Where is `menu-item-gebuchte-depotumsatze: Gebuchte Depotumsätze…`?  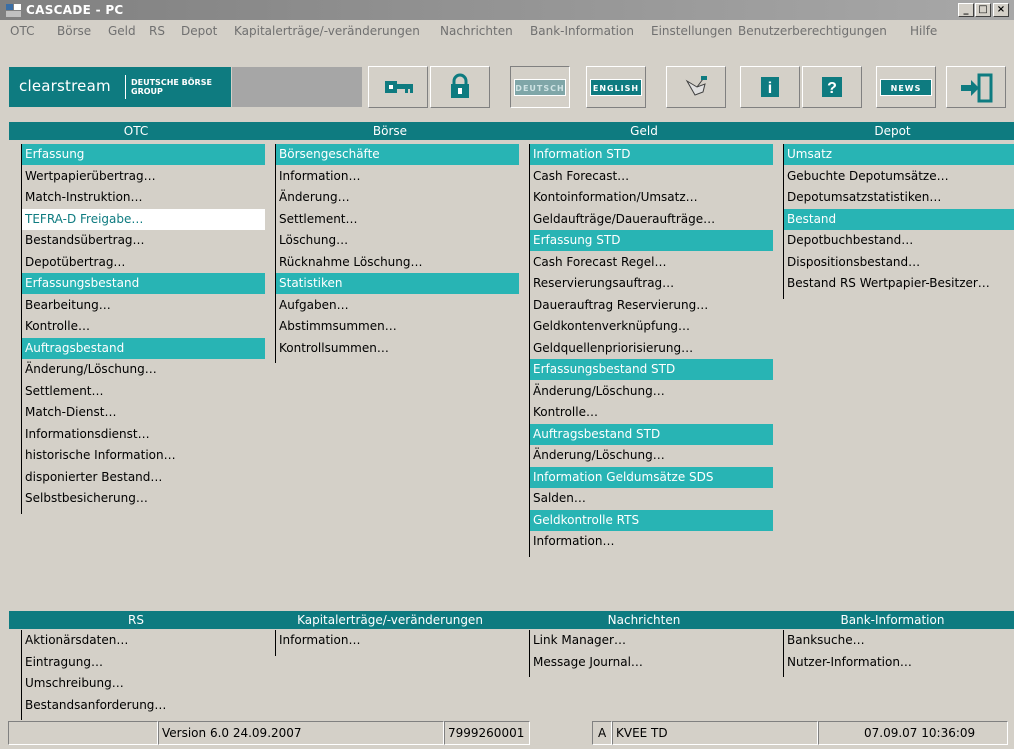 menu-item-gebuchte-depotumsatze: Gebuchte Depotumsätze… is located at coordinates (899, 176).